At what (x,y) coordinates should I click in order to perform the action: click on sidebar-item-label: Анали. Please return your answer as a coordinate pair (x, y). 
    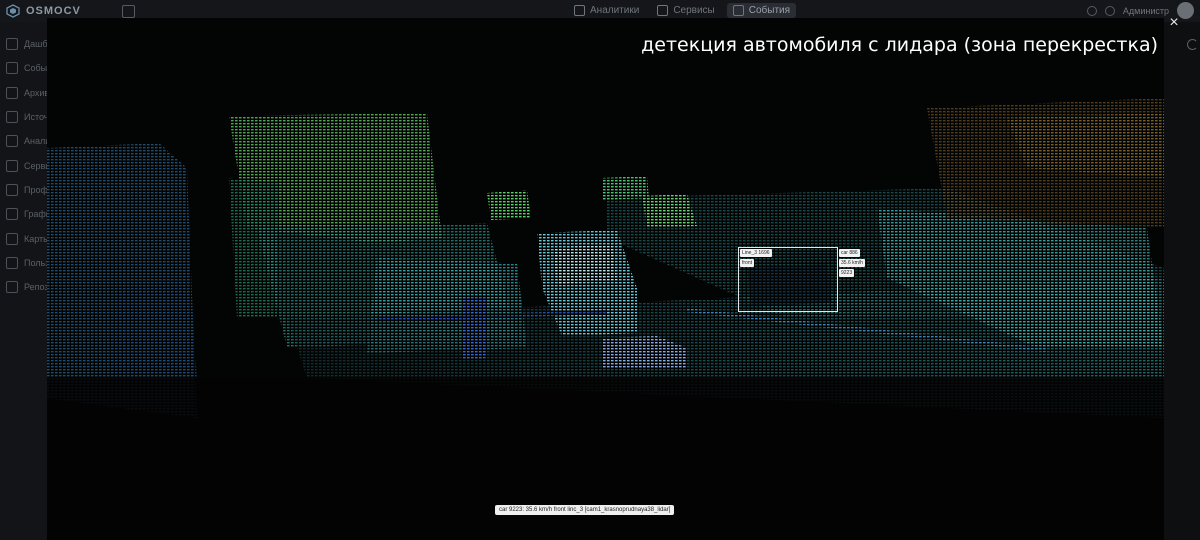
    Looking at the image, I should click on (35, 141).